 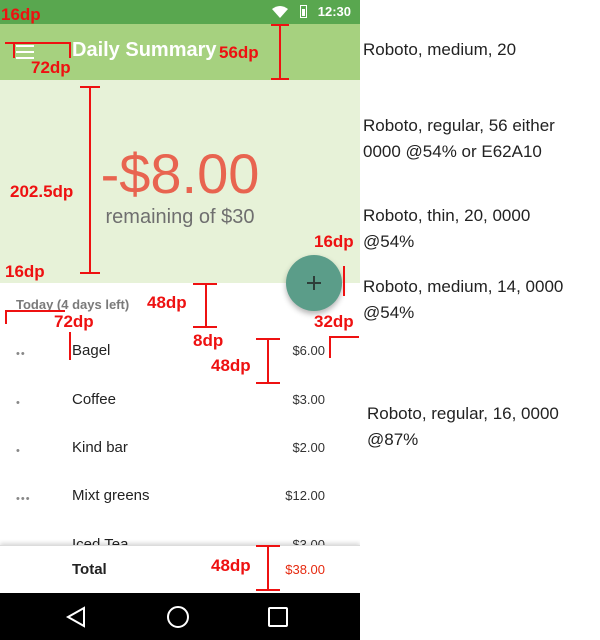 What do you see at coordinates (463, 426) in the screenshot?
I see `spec-note-list: Roboto, regular, 16, 0000 @87%` at bounding box center [463, 426].